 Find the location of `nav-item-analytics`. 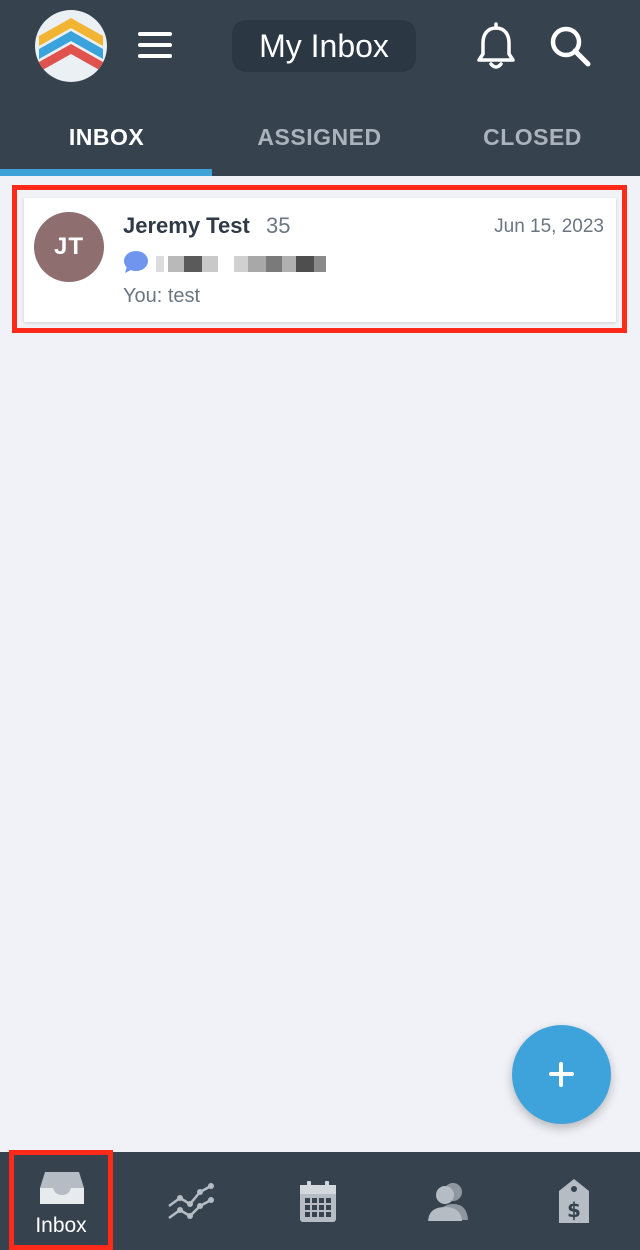

nav-item-analytics is located at coordinates (192, 1201).